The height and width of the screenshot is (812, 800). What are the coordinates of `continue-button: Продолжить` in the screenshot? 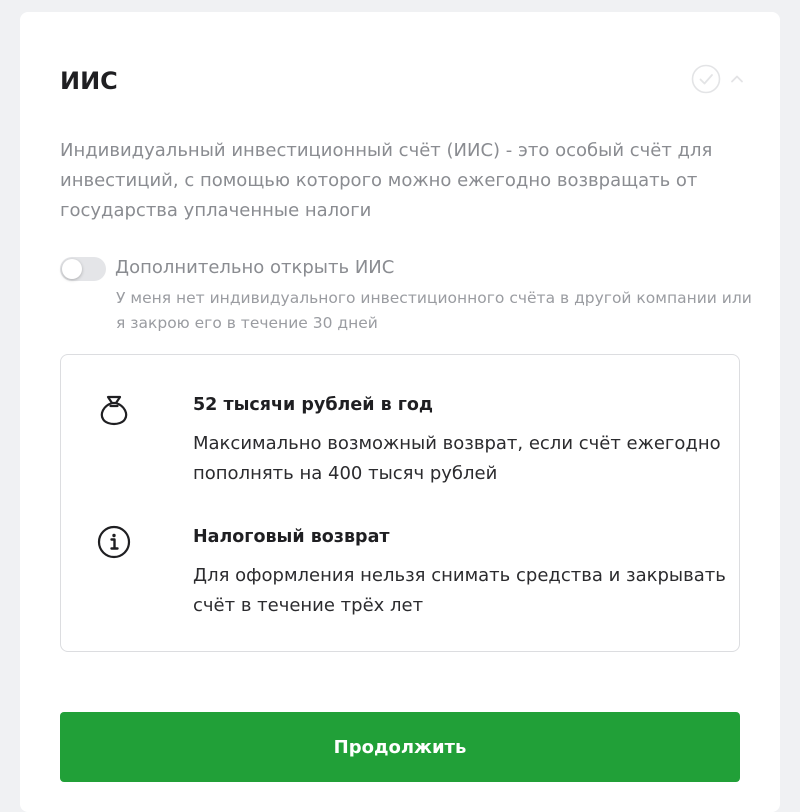 It's located at (400, 747).